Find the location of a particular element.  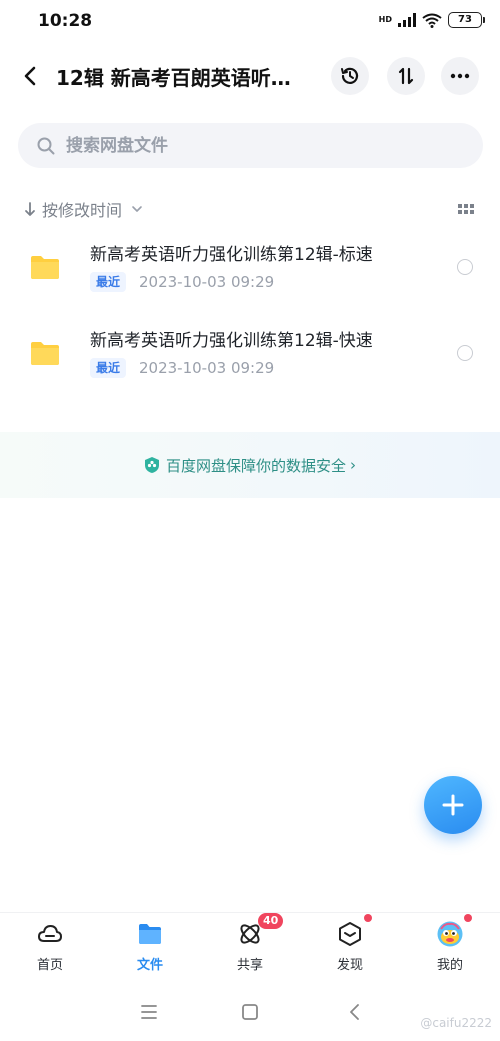

tab-label: 文件 is located at coordinates (149, 965).